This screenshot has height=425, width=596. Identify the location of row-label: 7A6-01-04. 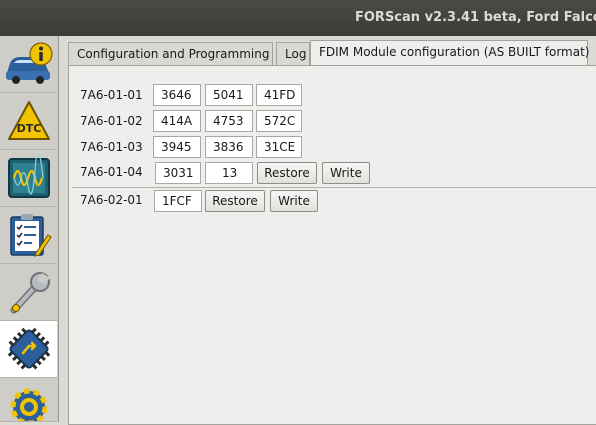
(111, 172).